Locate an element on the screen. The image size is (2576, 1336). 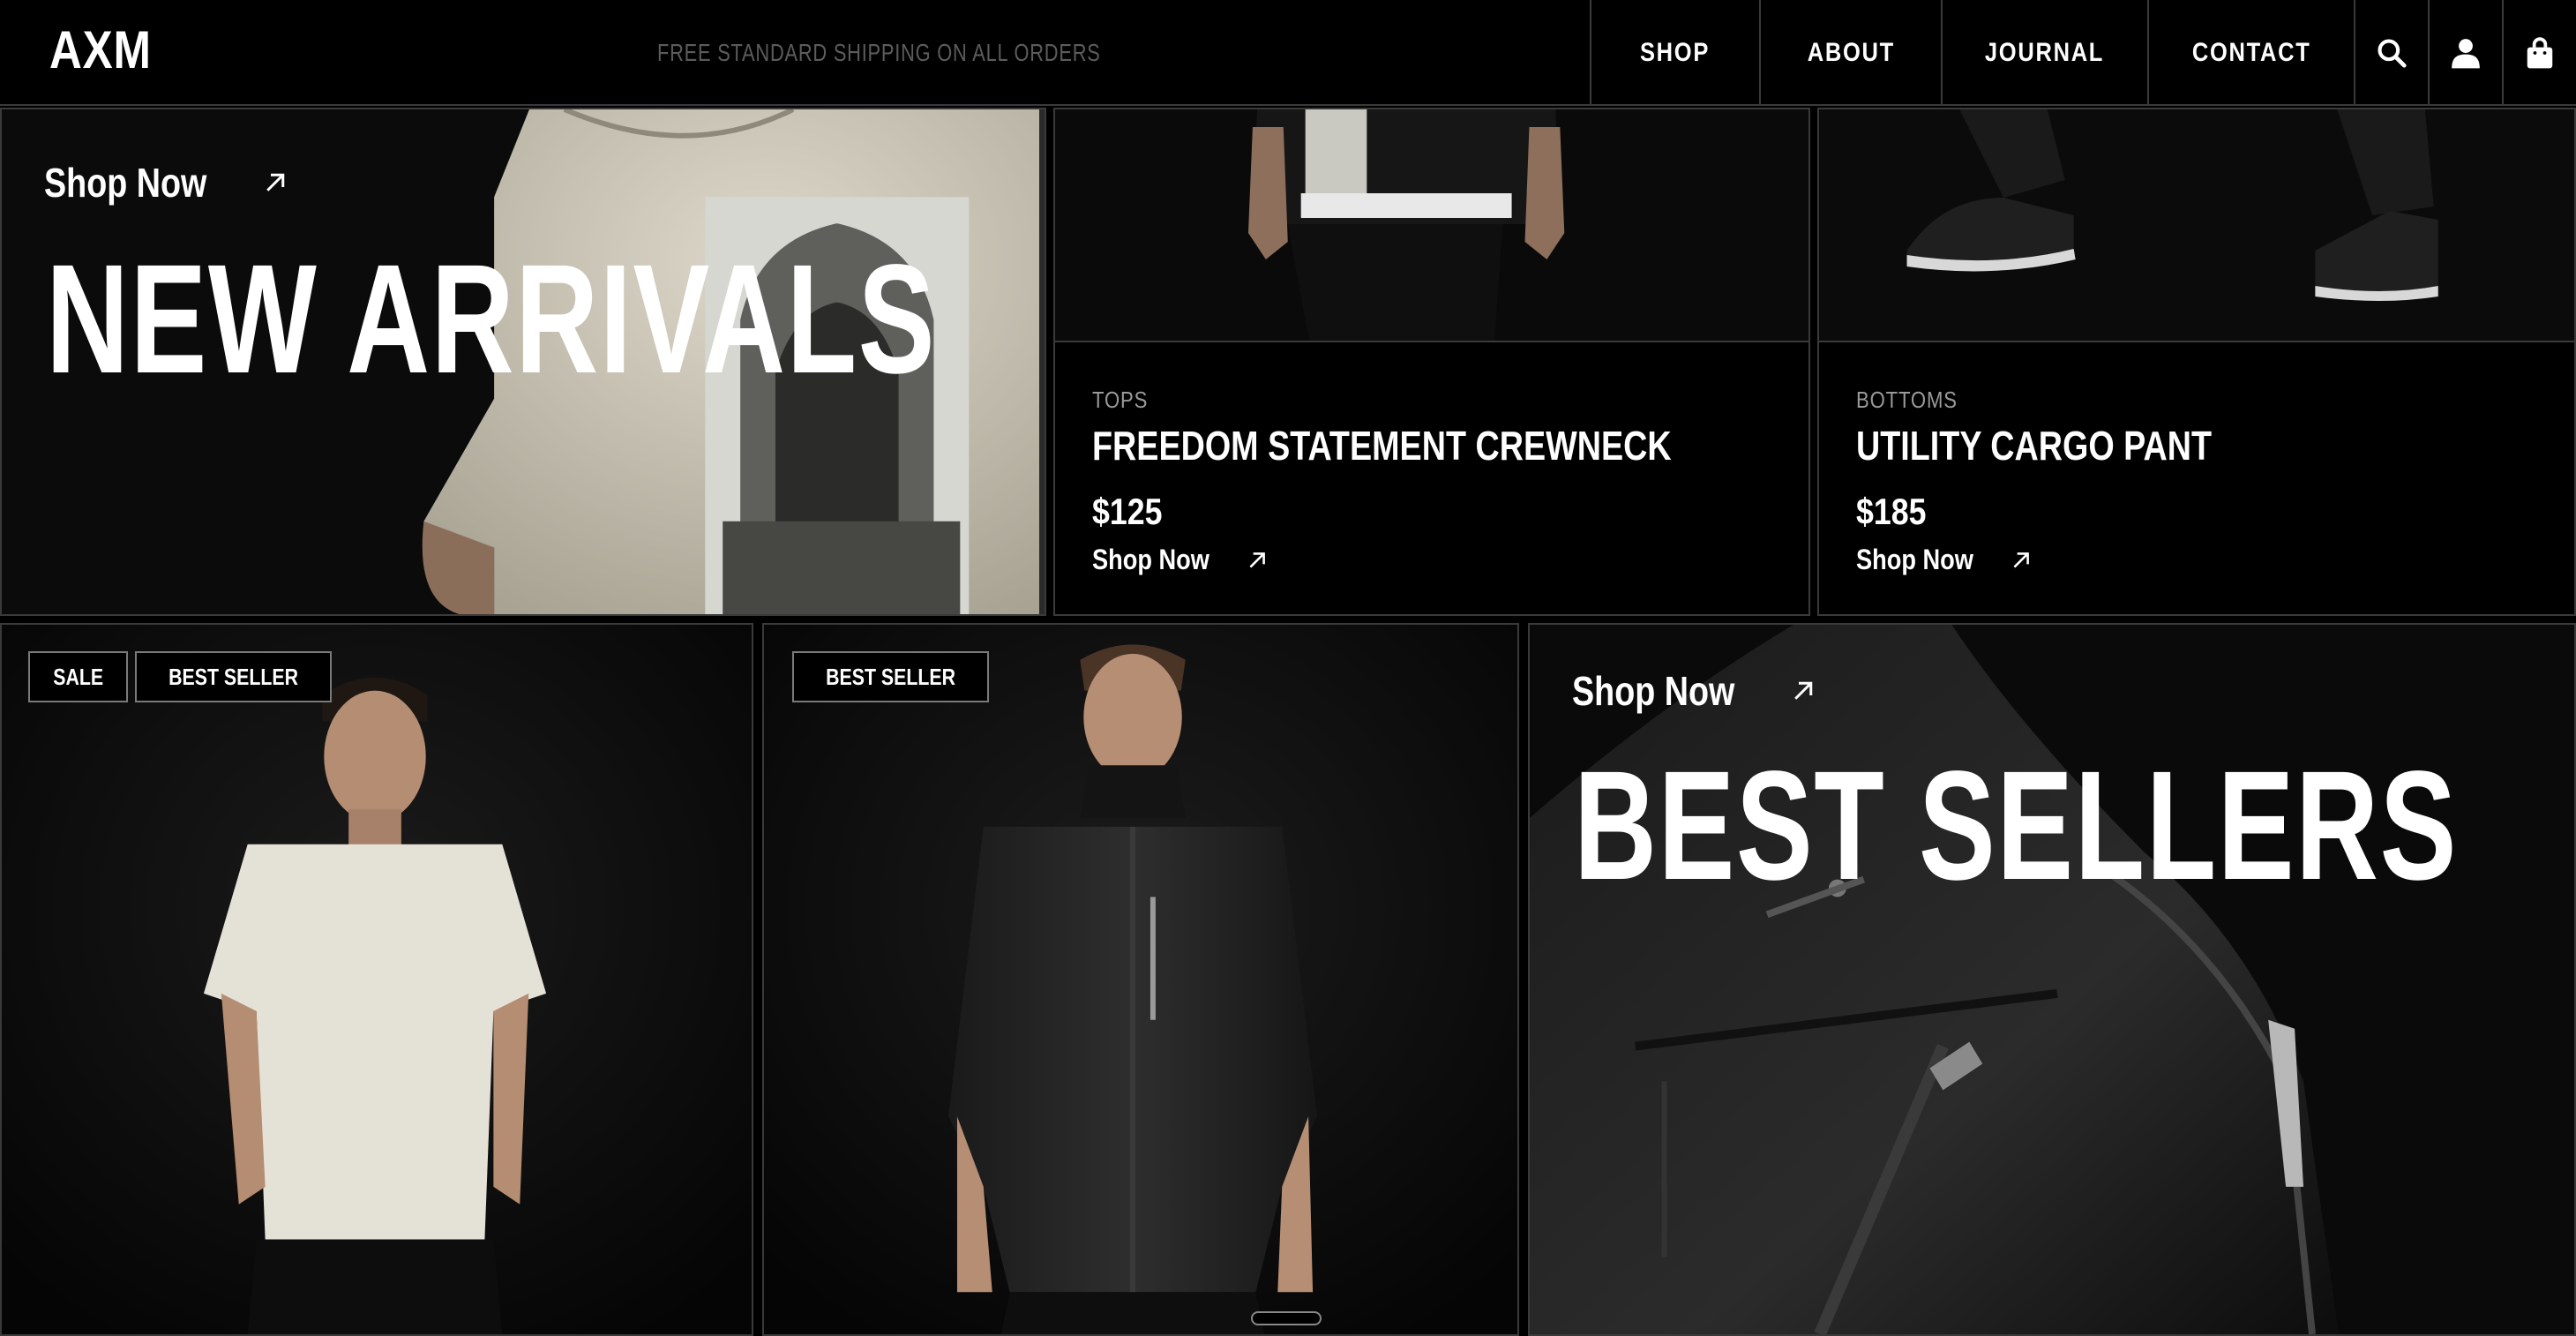
account-icon is located at coordinates (2466, 54).